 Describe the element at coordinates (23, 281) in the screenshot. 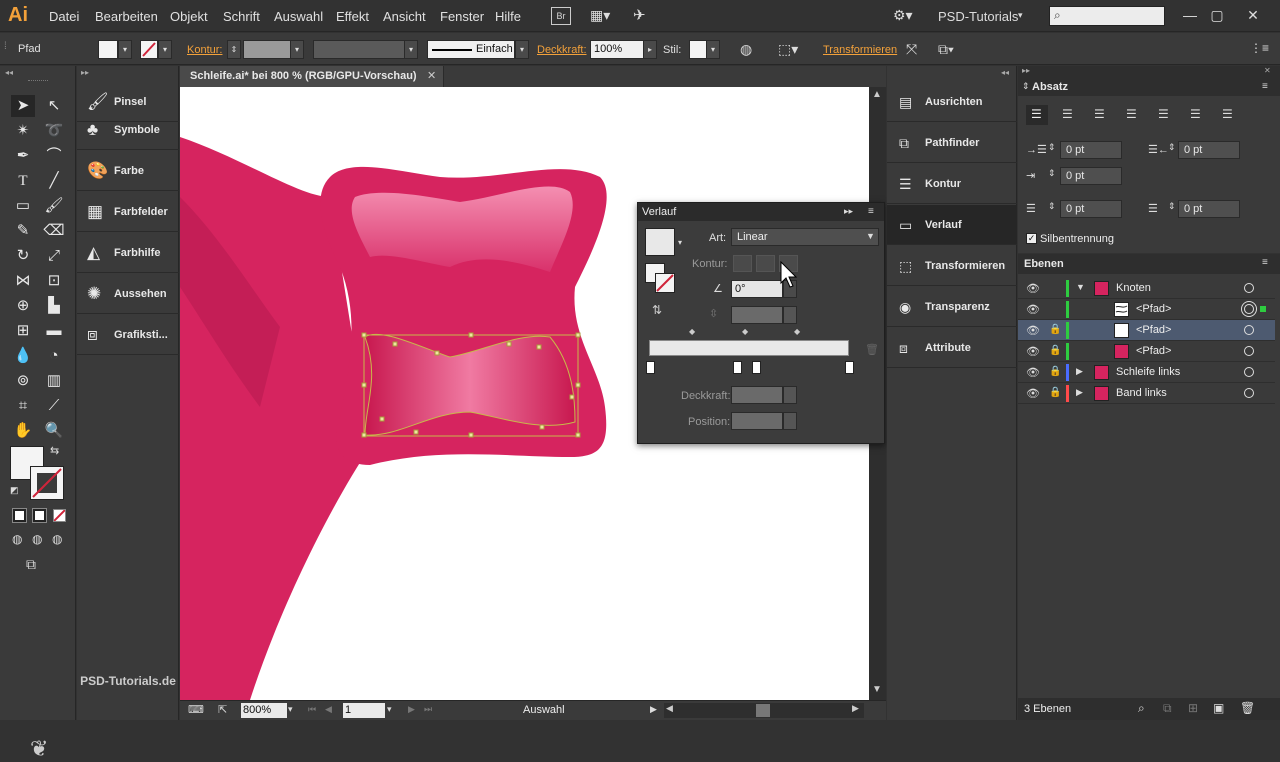

I see `width-tool-icon: ⋈` at that location.